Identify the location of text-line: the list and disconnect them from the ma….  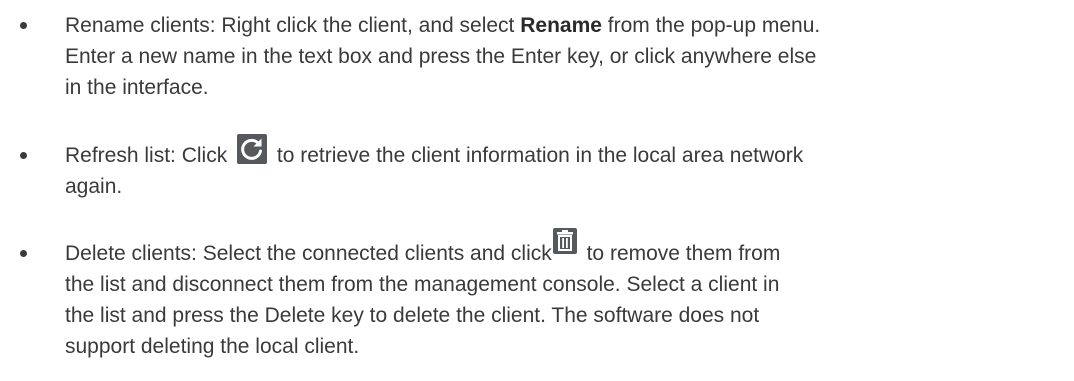
(422, 284).